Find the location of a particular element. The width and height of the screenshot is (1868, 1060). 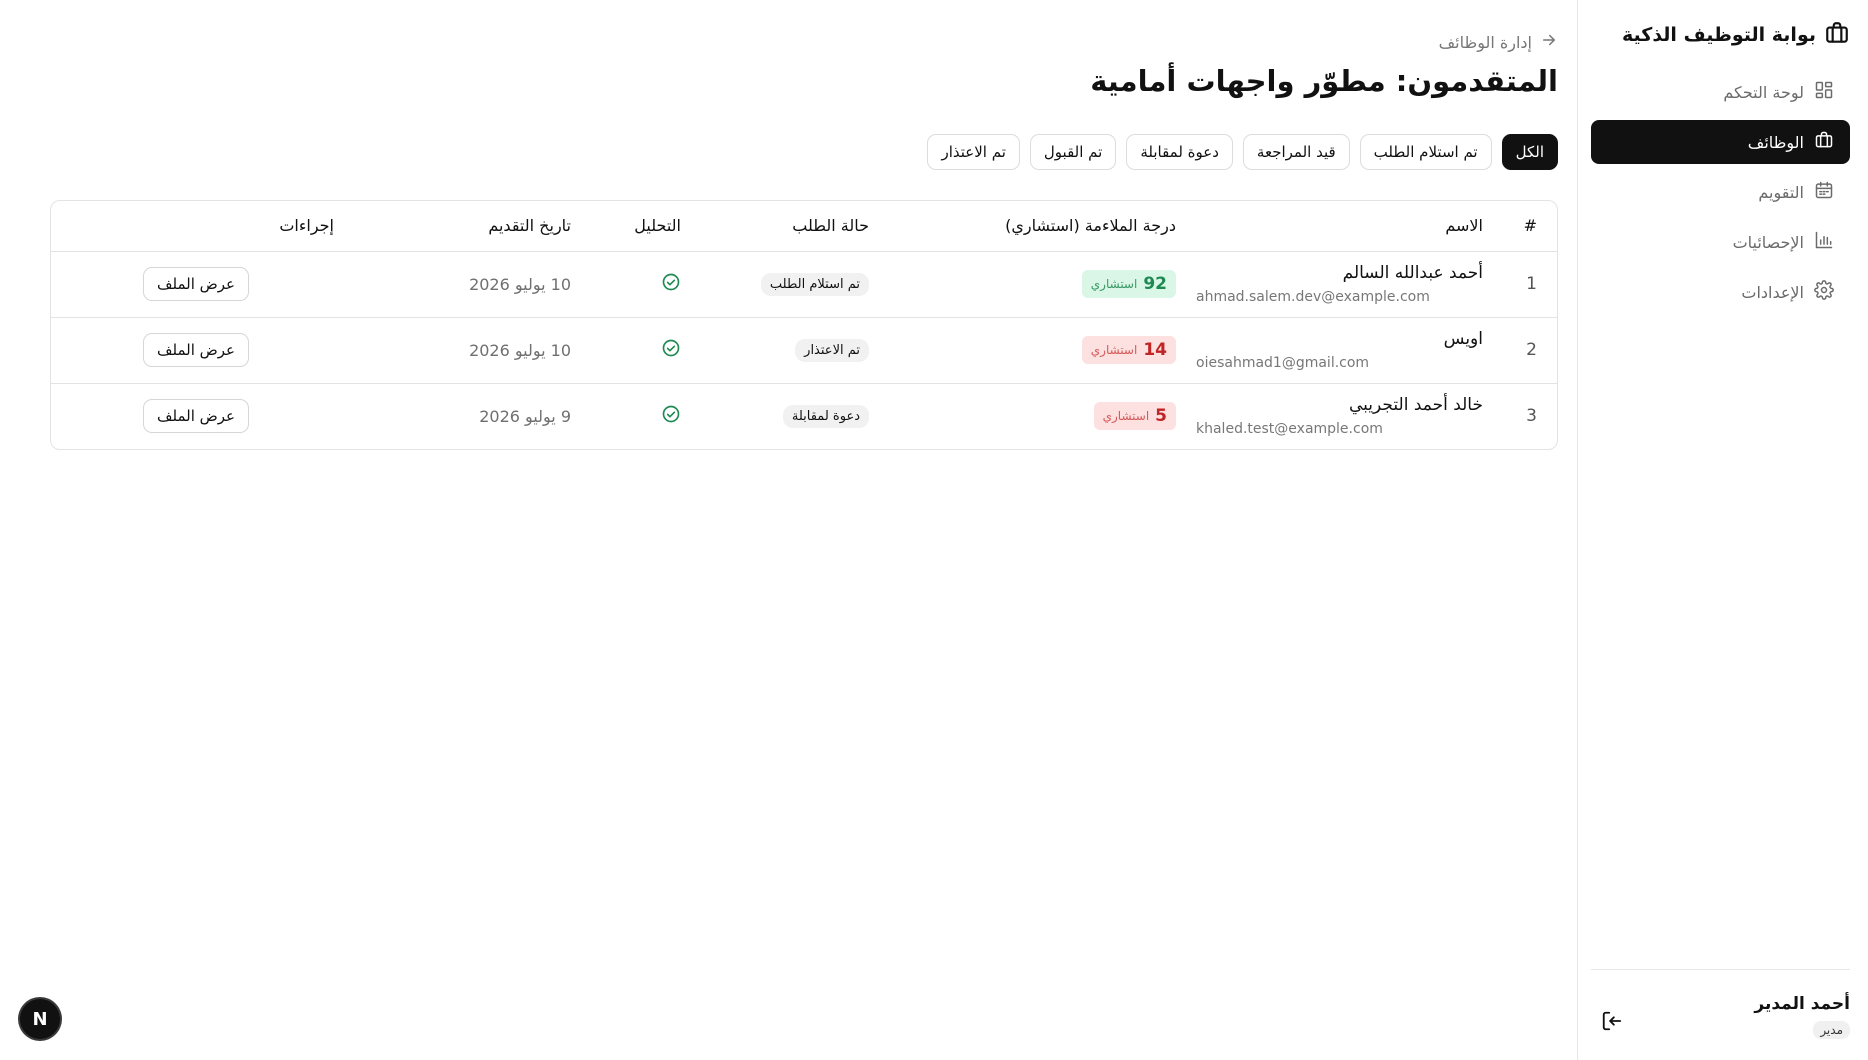

filter-chip-rejected: تم الاعتذار is located at coordinates (973, 152).